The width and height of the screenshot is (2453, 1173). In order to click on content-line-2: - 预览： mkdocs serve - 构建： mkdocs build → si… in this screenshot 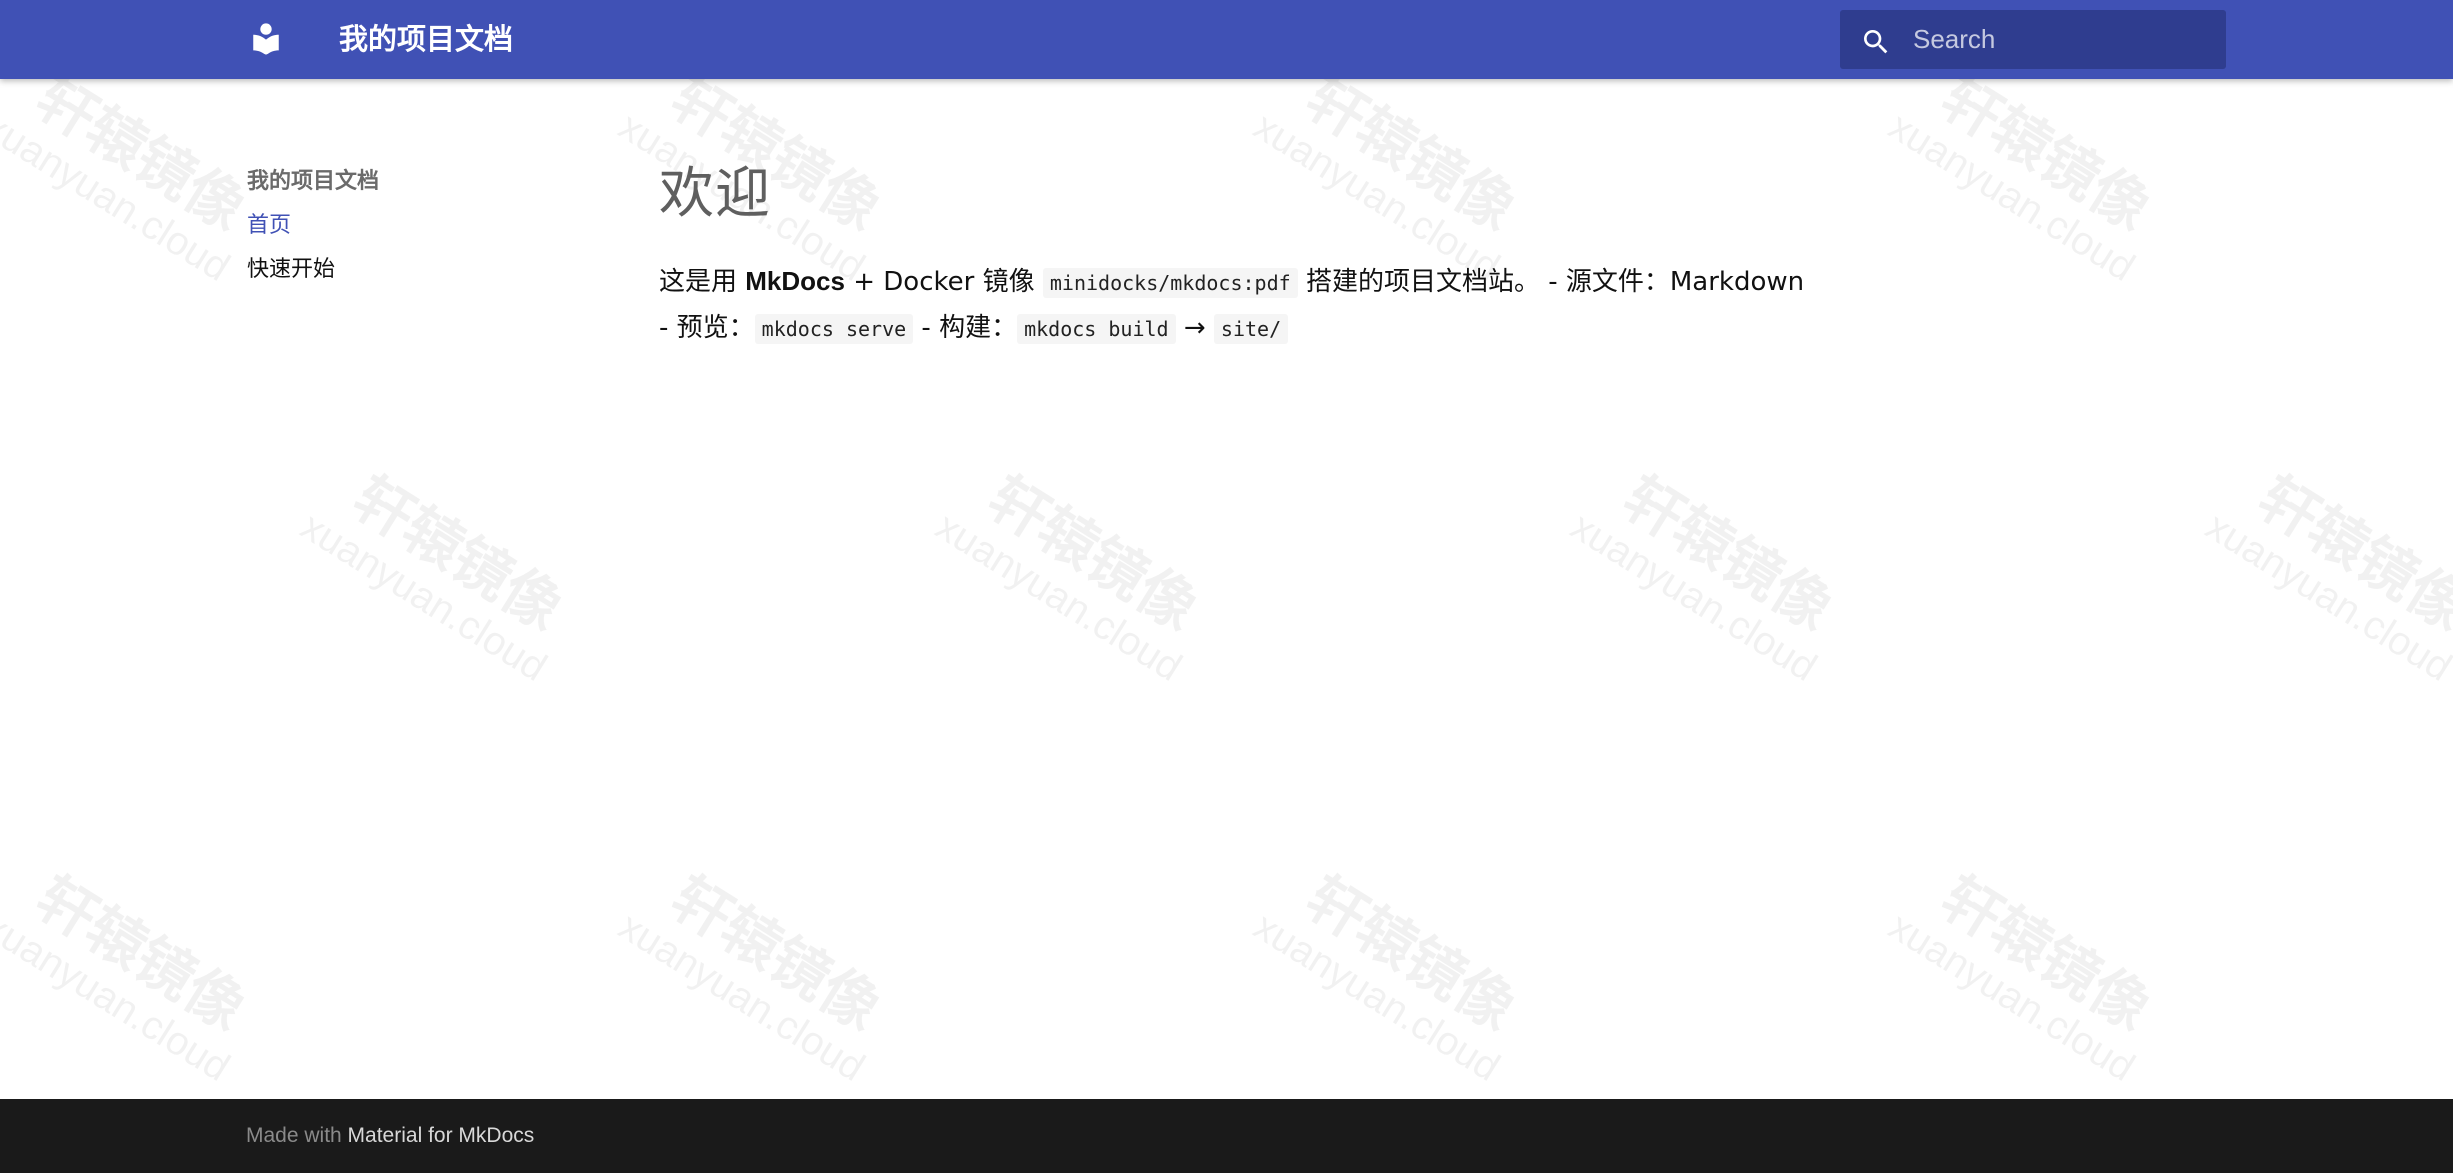, I will do `click(974, 328)`.